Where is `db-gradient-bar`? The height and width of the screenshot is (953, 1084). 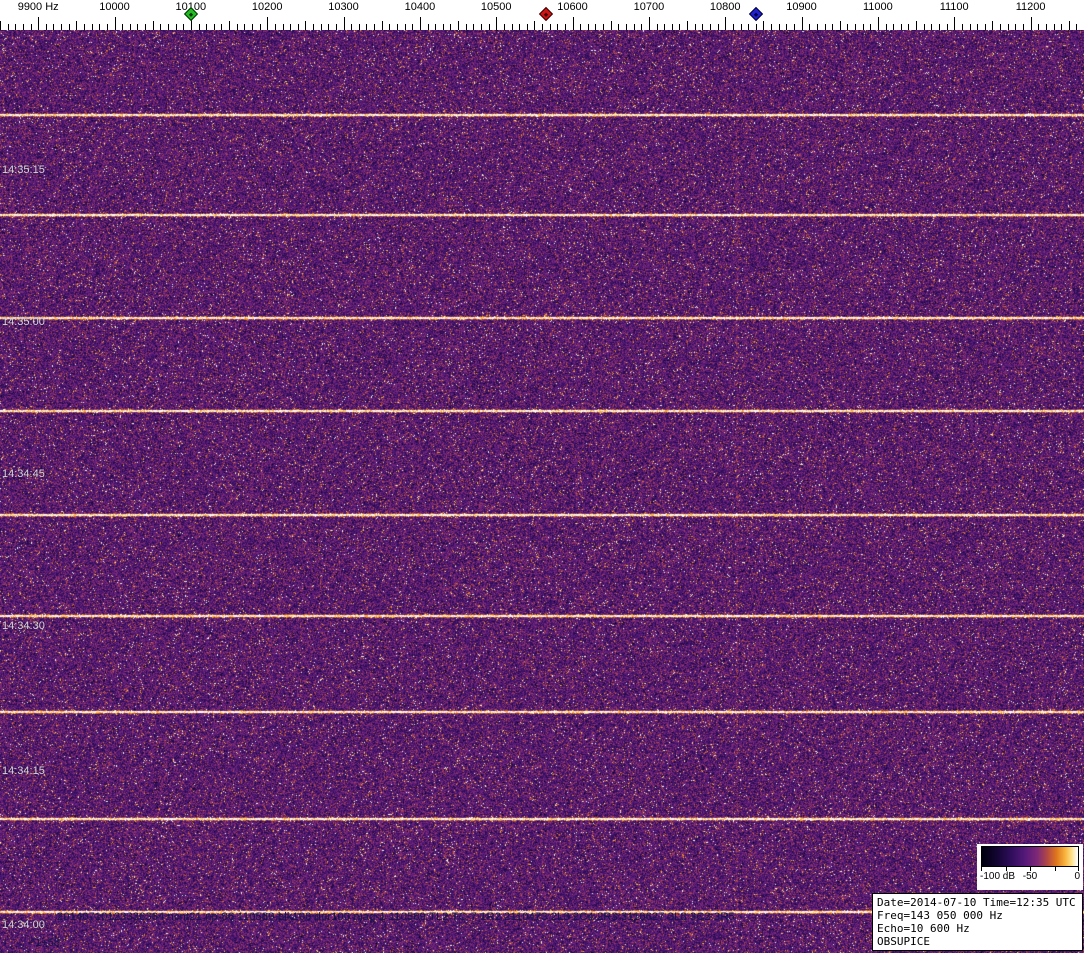 db-gradient-bar is located at coordinates (1030, 856).